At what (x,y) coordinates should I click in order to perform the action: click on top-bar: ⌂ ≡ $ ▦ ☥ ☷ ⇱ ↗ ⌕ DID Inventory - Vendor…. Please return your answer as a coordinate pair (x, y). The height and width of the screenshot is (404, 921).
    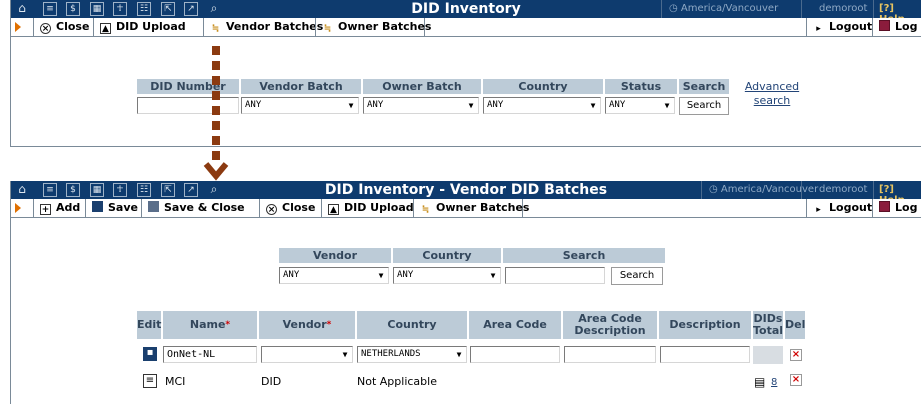
    Looking at the image, I should click on (466, 193).